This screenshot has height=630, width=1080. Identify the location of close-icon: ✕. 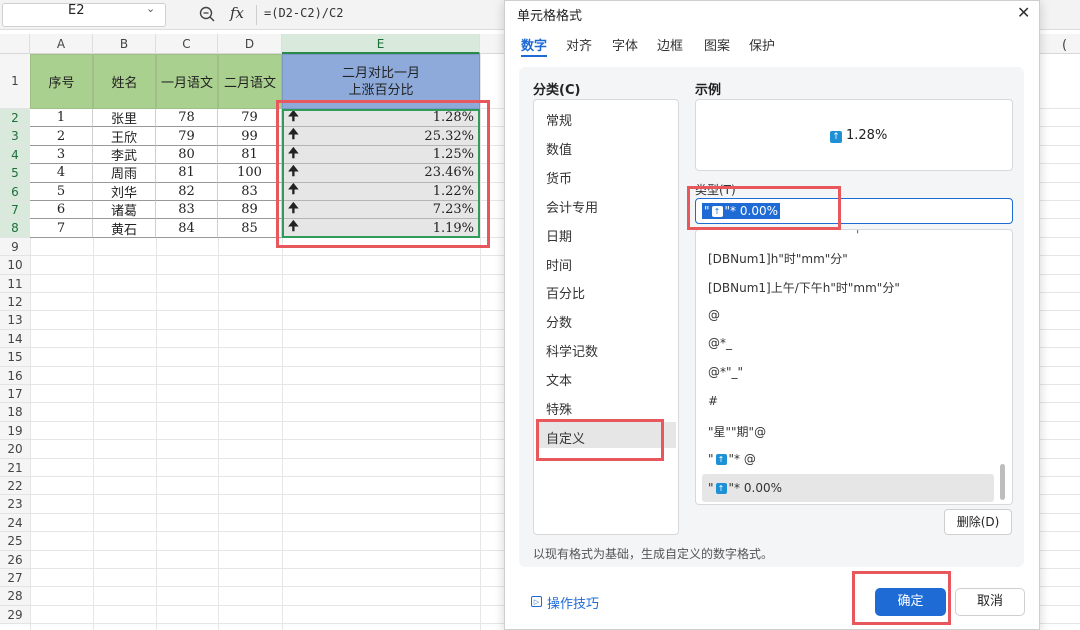
(1023, 12).